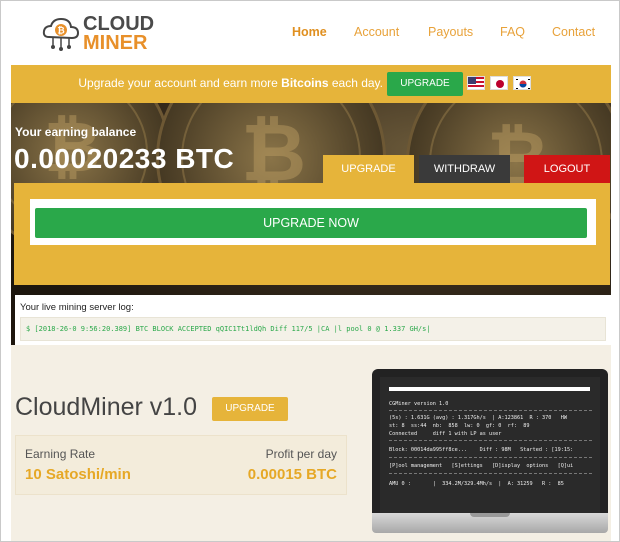 The width and height of the screenshot is (620, 542). What do you see at coordinates (106, 407) in the screenshot?
I see `product-title: CloudMiner v1.0` at bounding box center [106, 407].